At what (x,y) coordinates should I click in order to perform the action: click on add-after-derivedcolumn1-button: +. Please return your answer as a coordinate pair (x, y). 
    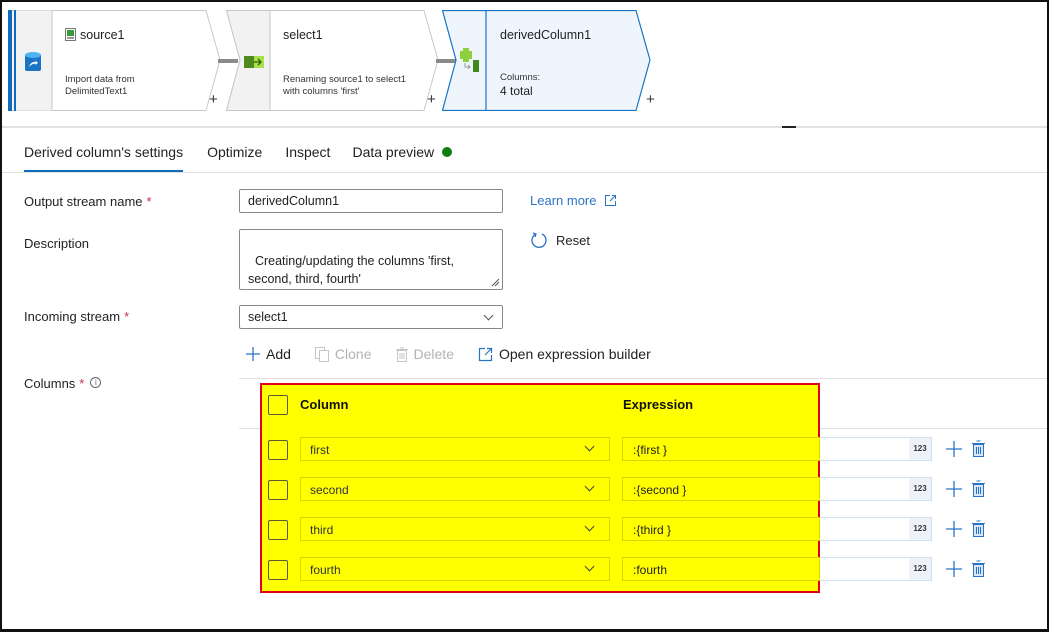
    Looking at the image, I should click on (650, 99).